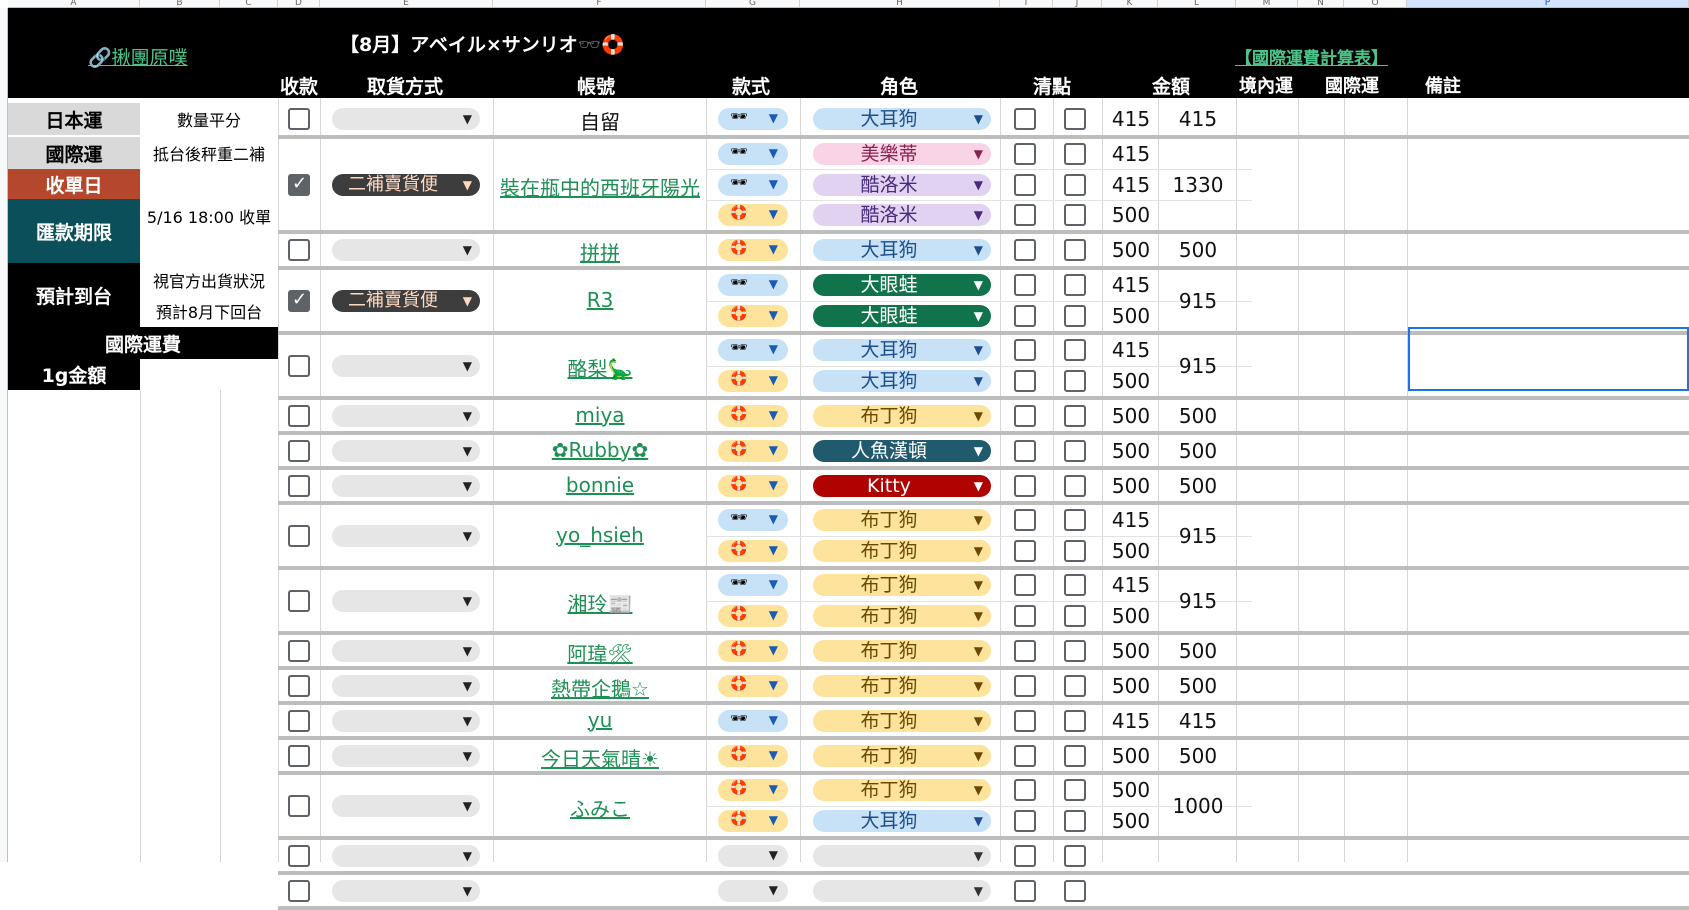 This screenshot has height=910, width=1689. What do you see at coordinates (600, 367) in the screenshot?
I see `account-name: 酪梨🦕` at bounding box center [600, 367].